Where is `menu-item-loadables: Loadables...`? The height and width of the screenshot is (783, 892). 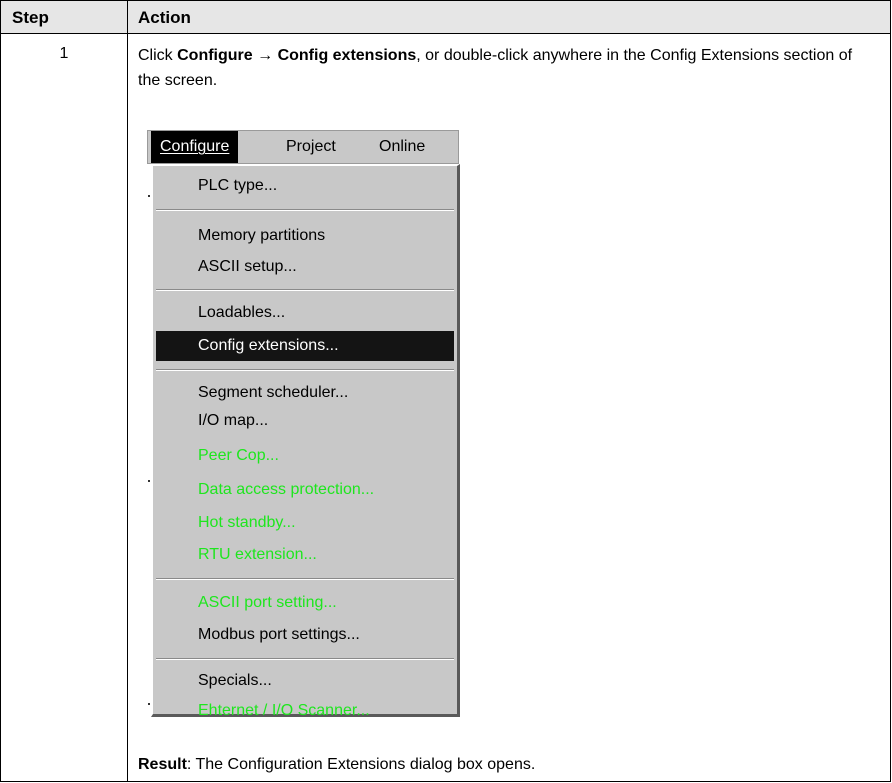
menu-item-loadables: Loadables... is located at coordinates (305, 313).